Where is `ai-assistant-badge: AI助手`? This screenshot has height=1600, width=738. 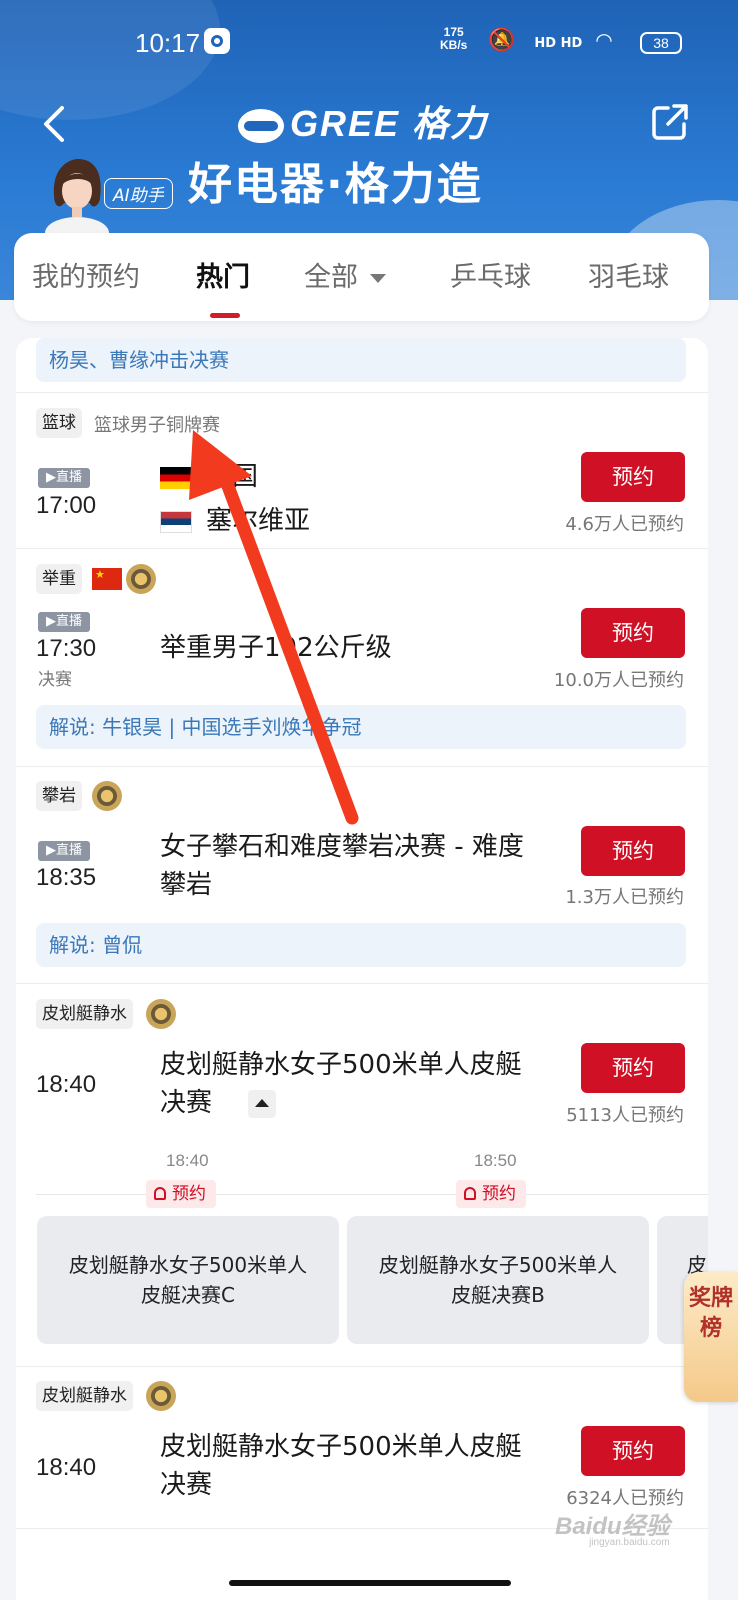
ai-assistant-badge: AI助手 is located at coordinates (138, 193).